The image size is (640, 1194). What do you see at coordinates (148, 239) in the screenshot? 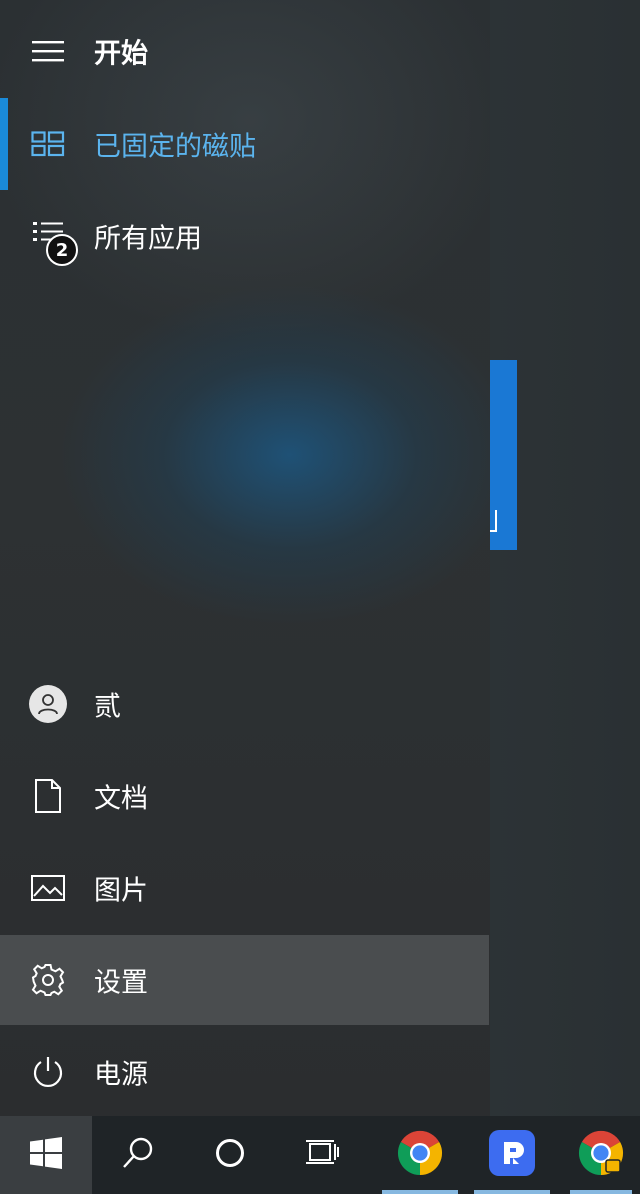
I see `nav-all-apps-label: 所有应用` at bounding box center [148, 239].